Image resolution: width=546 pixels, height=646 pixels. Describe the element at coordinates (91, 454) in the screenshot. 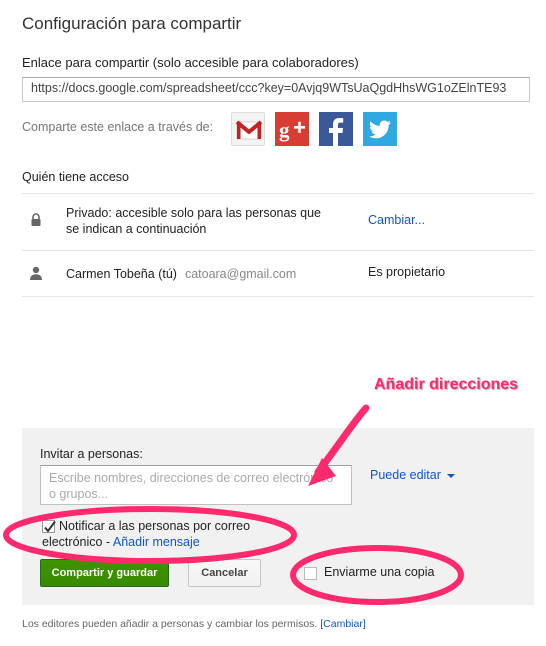

I see `invite-label: Invitar a personas:` at that location.